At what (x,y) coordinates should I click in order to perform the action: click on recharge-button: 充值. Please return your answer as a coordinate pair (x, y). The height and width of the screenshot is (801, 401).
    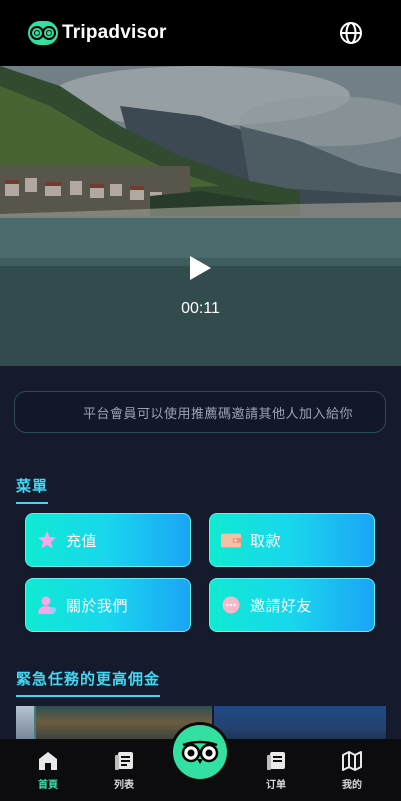
    Looking at the image, I should click on (108, 540).